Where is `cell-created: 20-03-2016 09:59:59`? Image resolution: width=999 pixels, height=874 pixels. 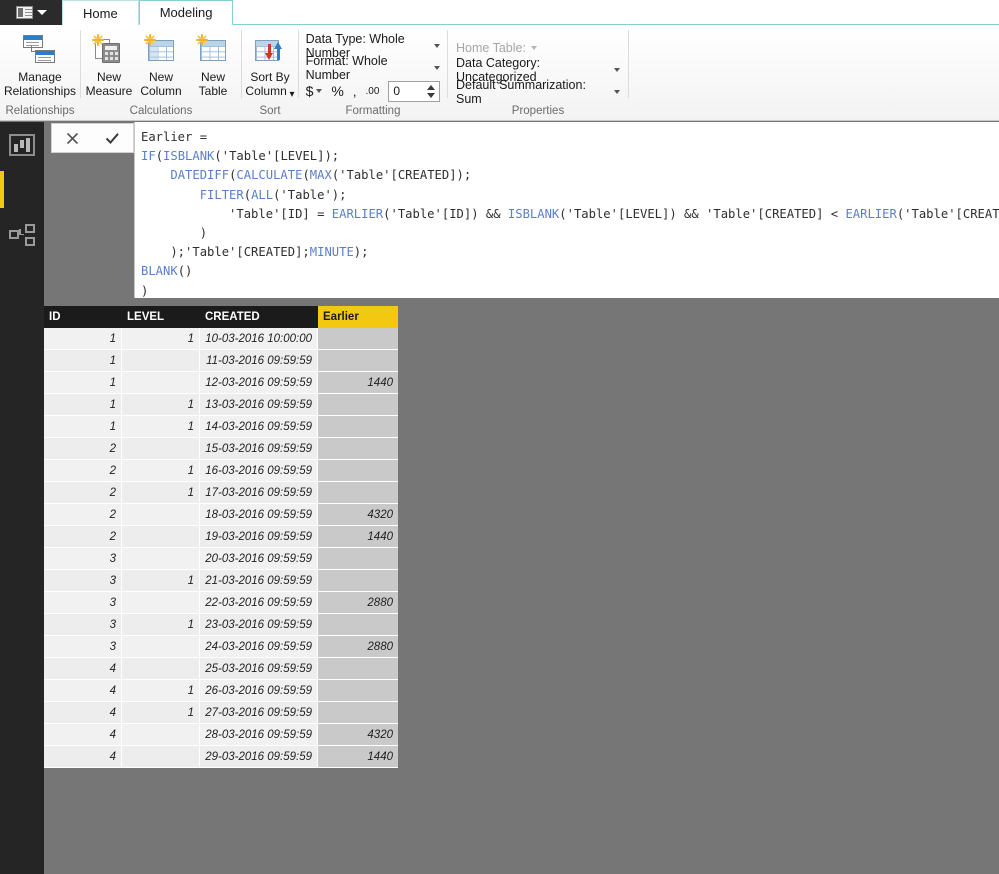
cell-created: 20-03-2016 09:59:59 is located at coordinates (259, 559).